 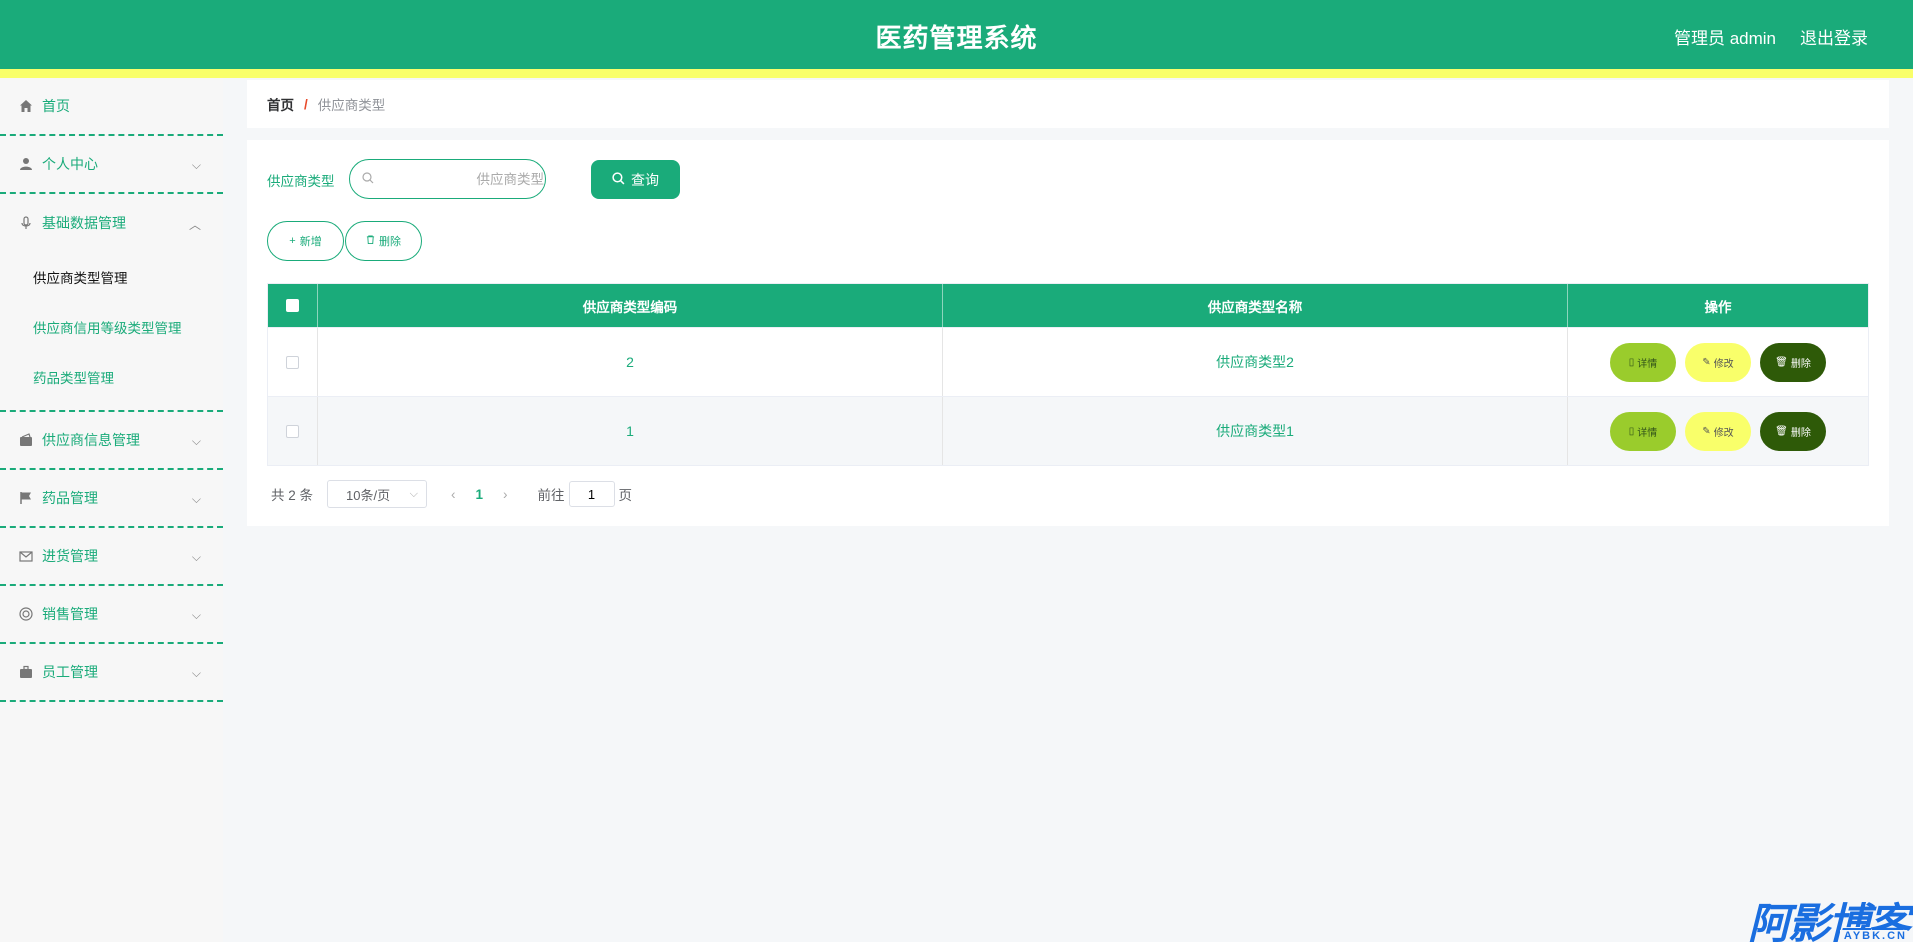 I want to click on breadcrumb-current: 供应商类型, so click(x=351, y=105).